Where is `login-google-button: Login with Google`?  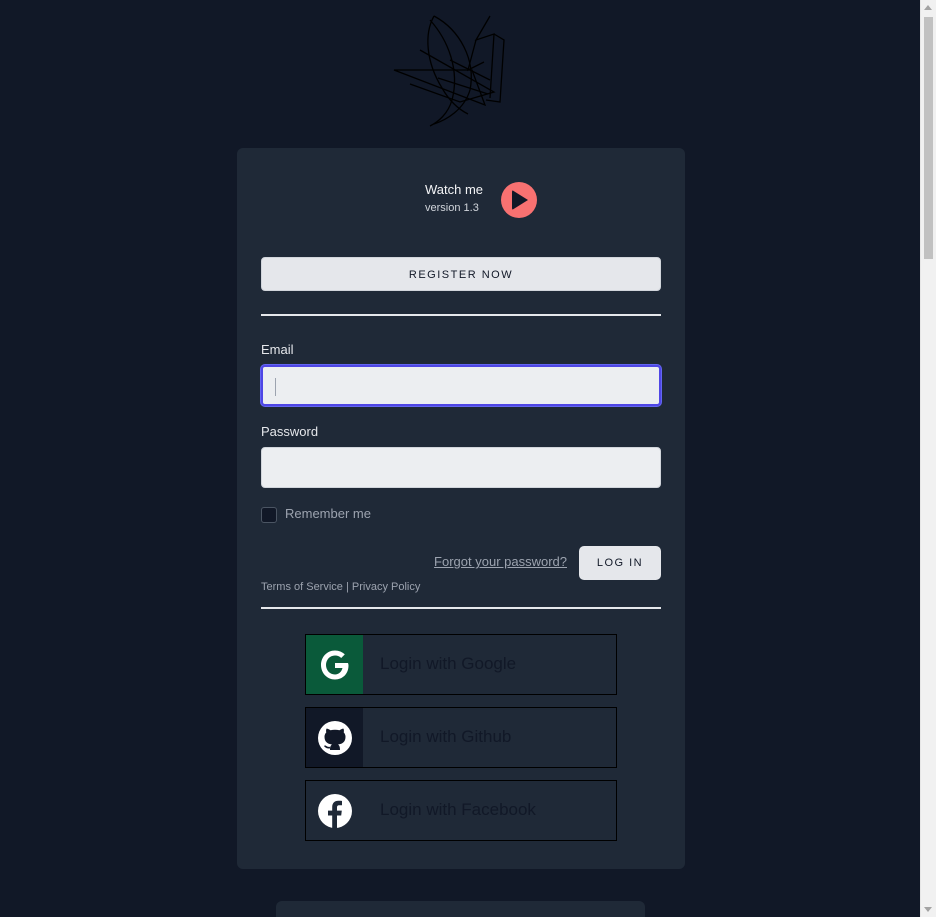
login-google-button: Login with Google is located at coordinates (461, 664).